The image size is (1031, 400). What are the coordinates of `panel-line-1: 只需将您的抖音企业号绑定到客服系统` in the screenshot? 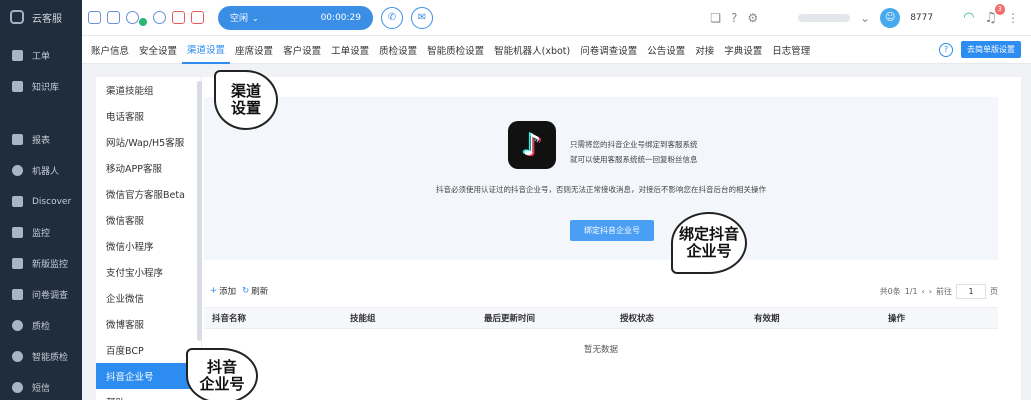 It's located at (634, 144).